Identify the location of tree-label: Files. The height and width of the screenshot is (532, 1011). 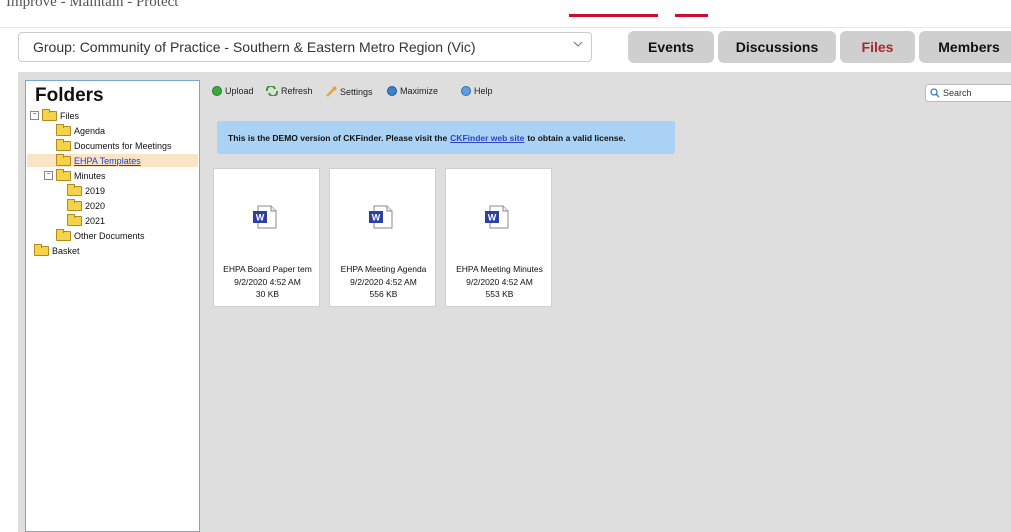
(70, 115).